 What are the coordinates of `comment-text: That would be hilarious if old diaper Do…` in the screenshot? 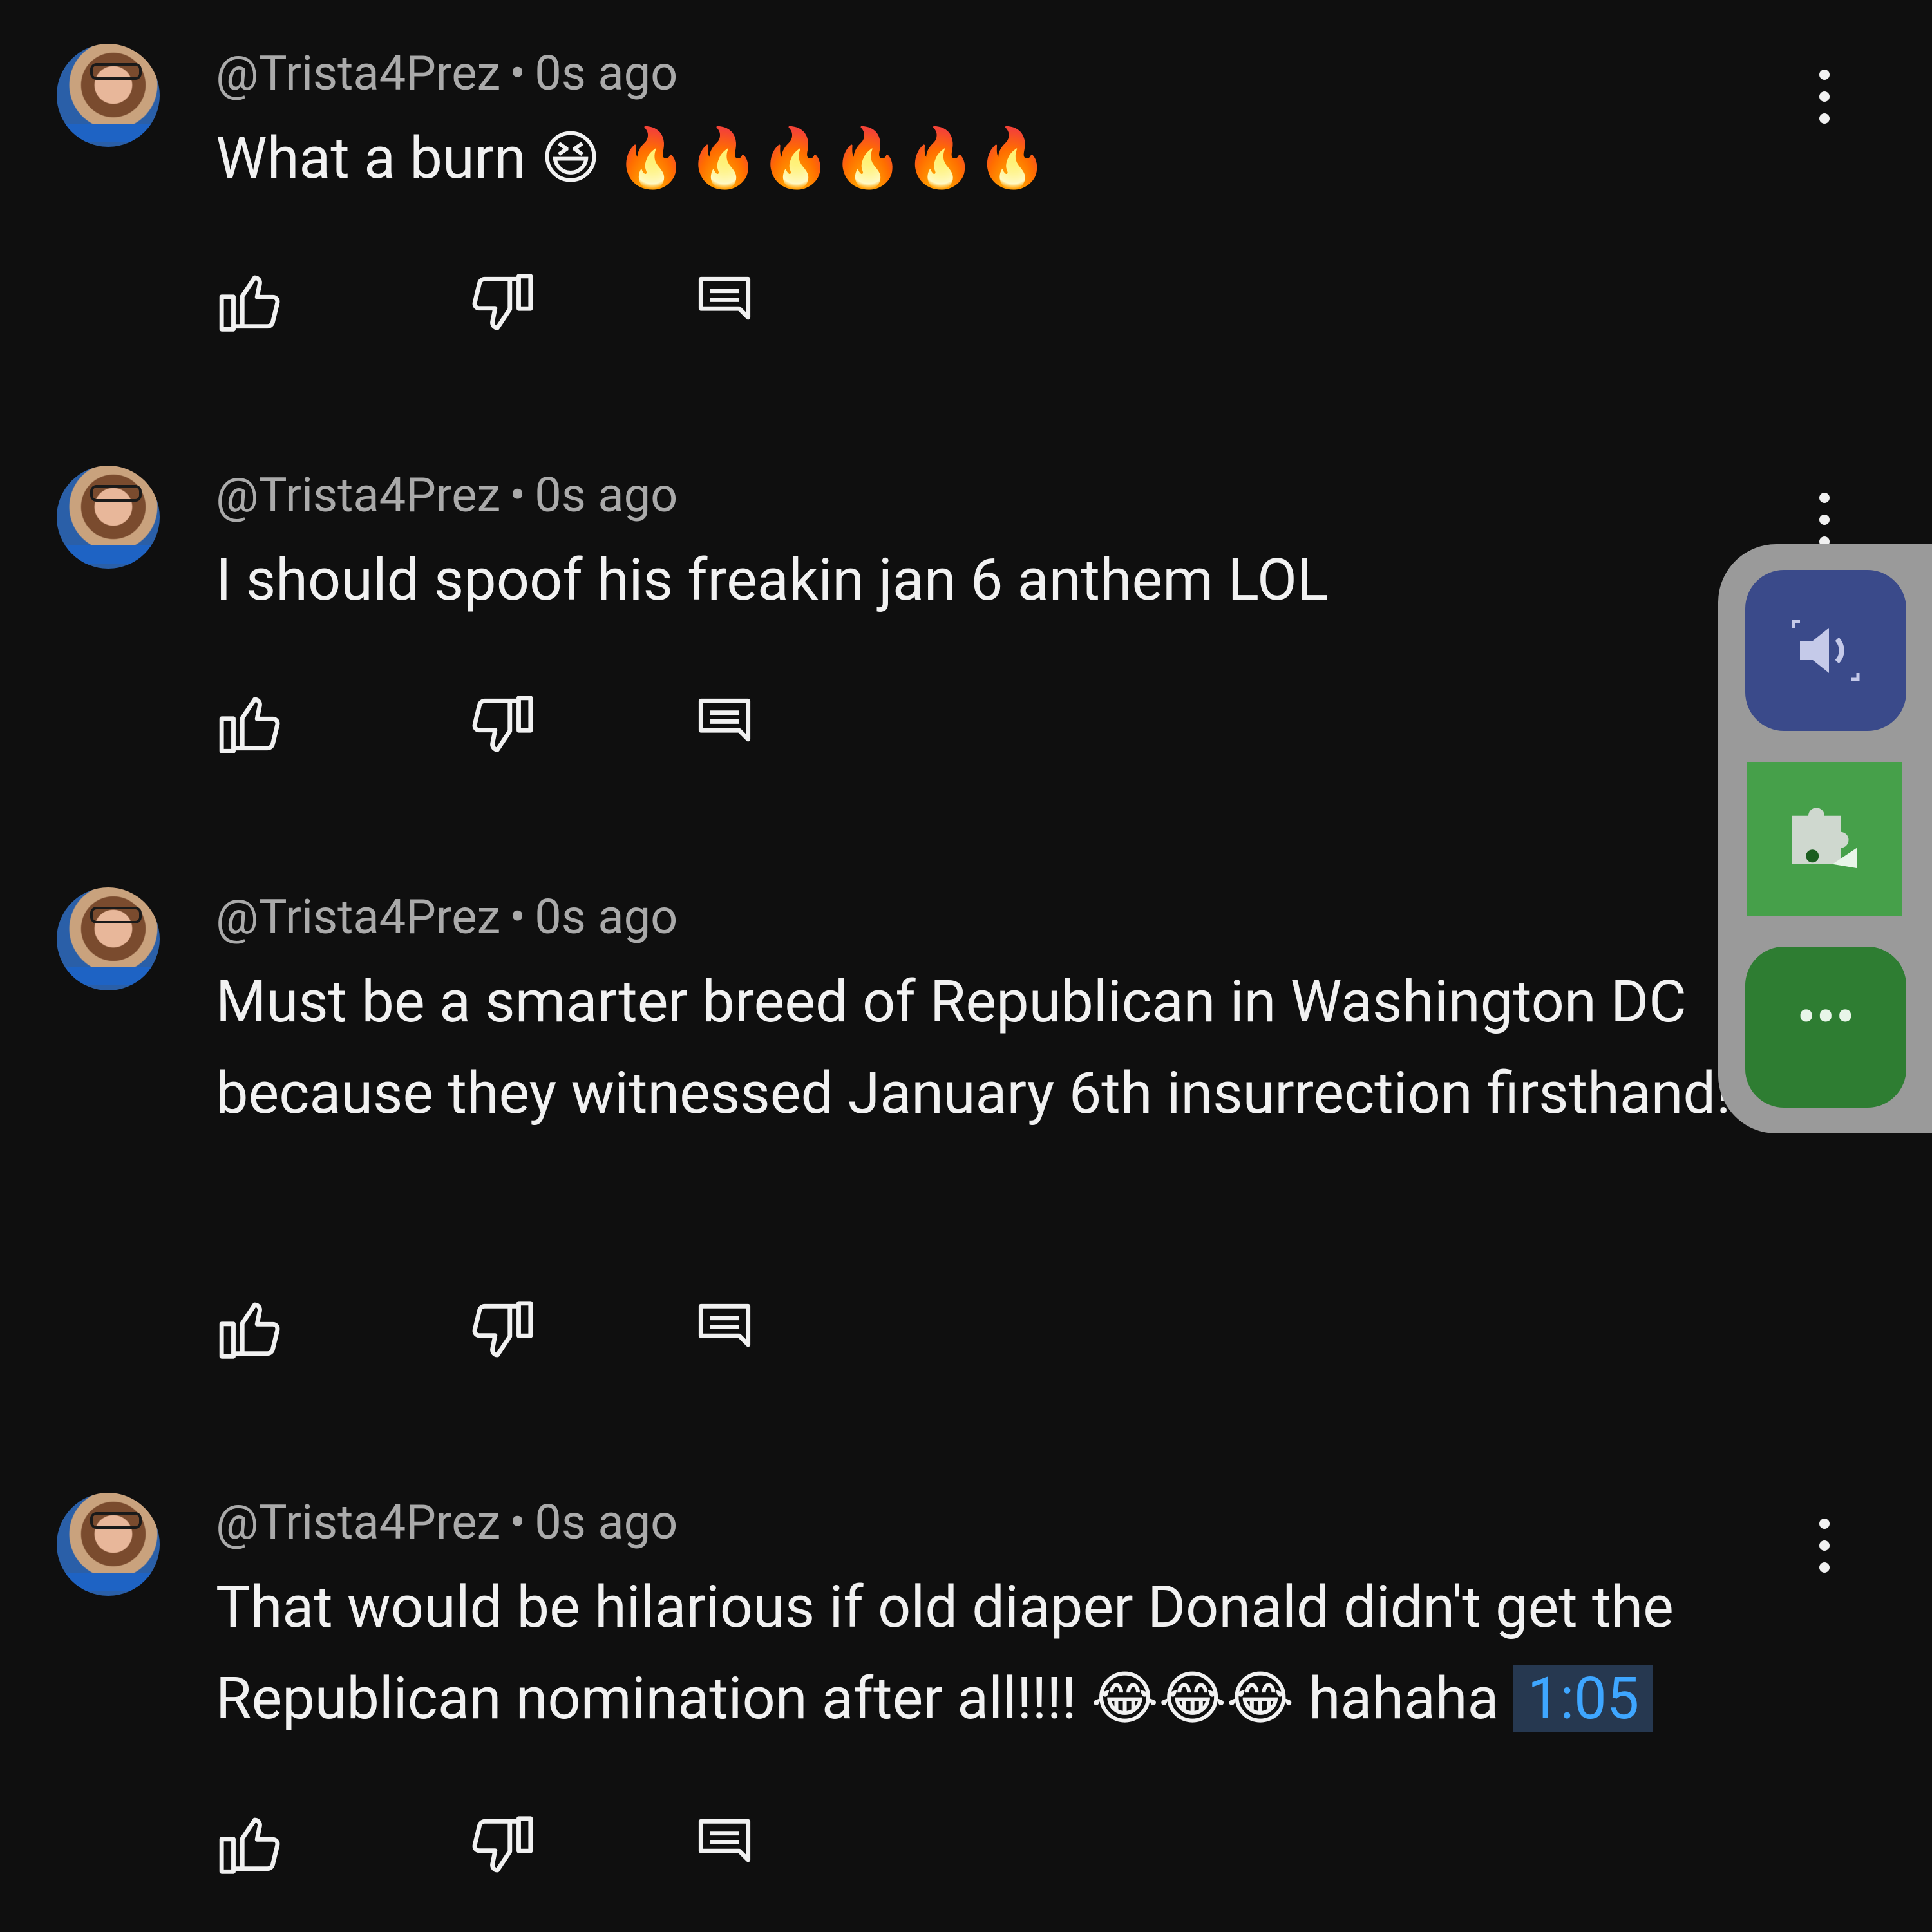 It's located at (1011, 1653).